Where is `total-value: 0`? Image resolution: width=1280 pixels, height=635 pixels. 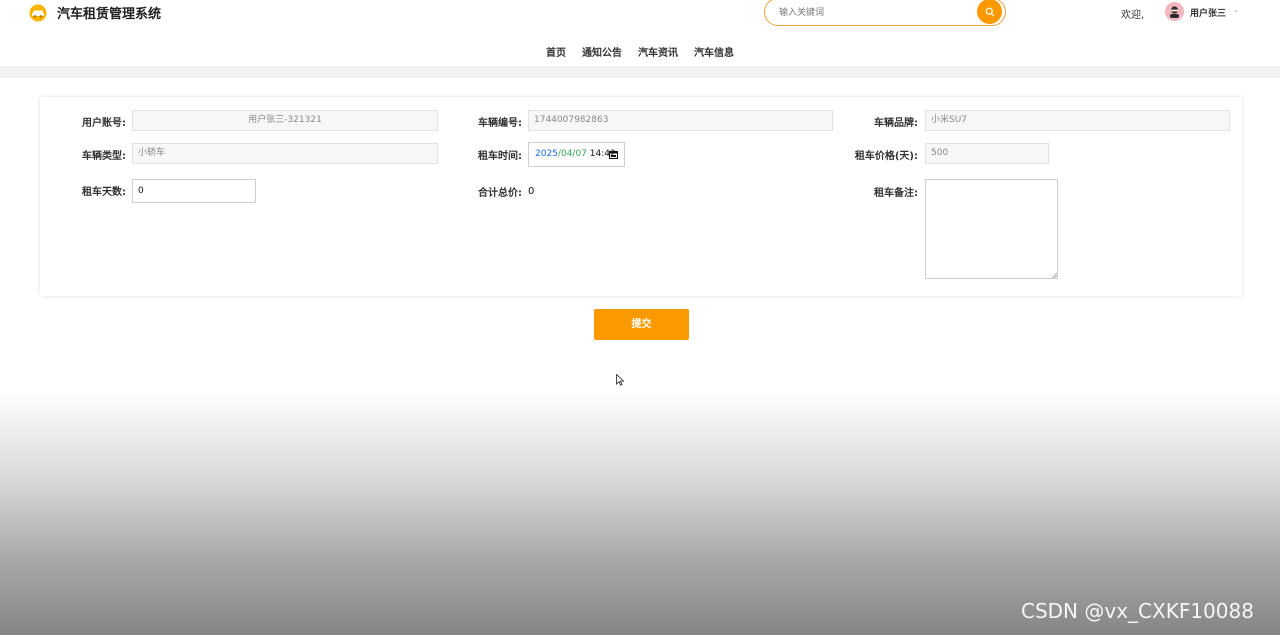
total-value: 0 is located at coordinates (531, 191).